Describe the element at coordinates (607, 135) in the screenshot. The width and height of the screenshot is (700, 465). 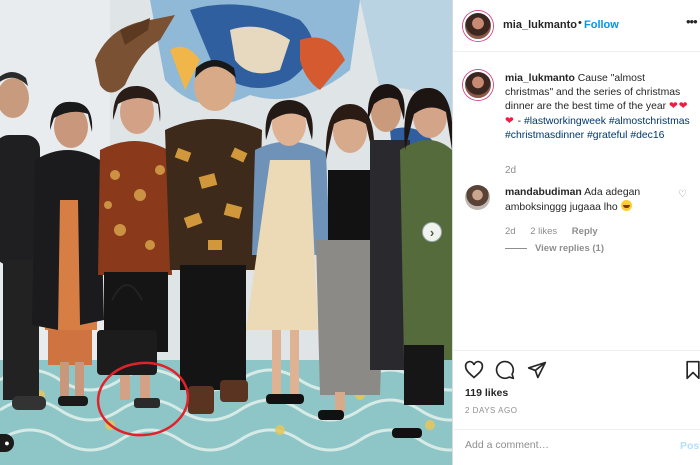
I see `hashtag: #grateful` at that location.